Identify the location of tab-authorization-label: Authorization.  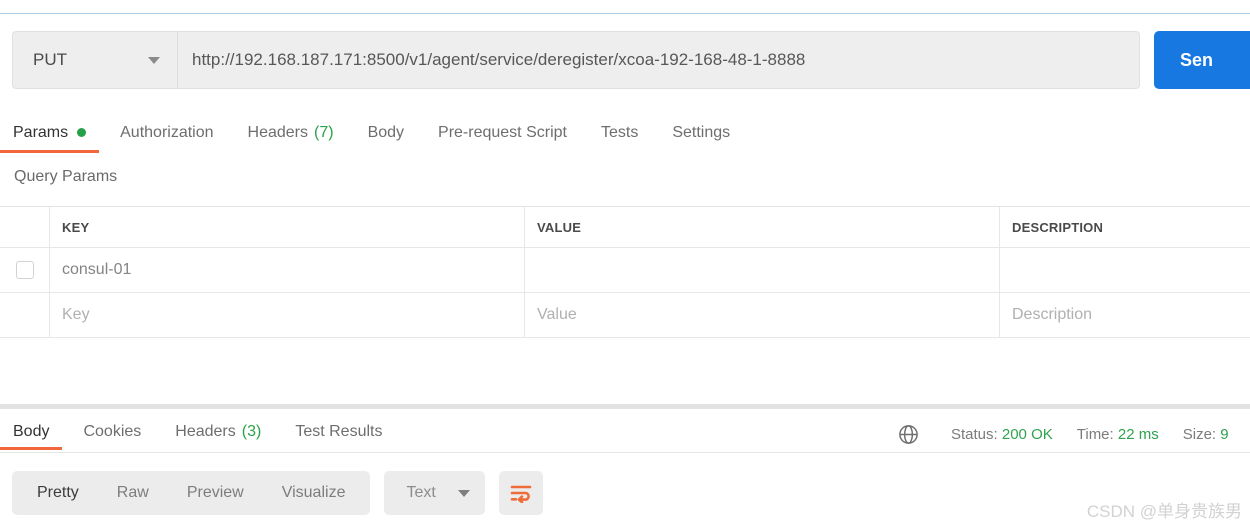
(167, 132).